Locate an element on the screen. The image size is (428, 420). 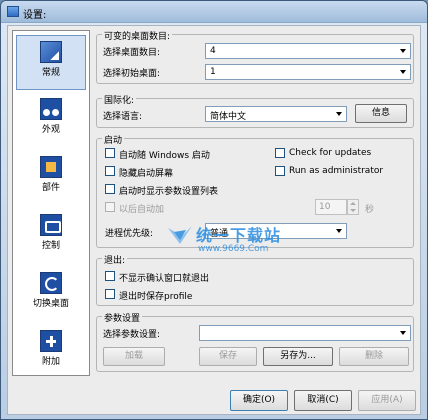
desktops-group: 可变的桌面数目: 选择桌面数目: 4 选择初始桌面: 1 is located at coordinates (255, 56).